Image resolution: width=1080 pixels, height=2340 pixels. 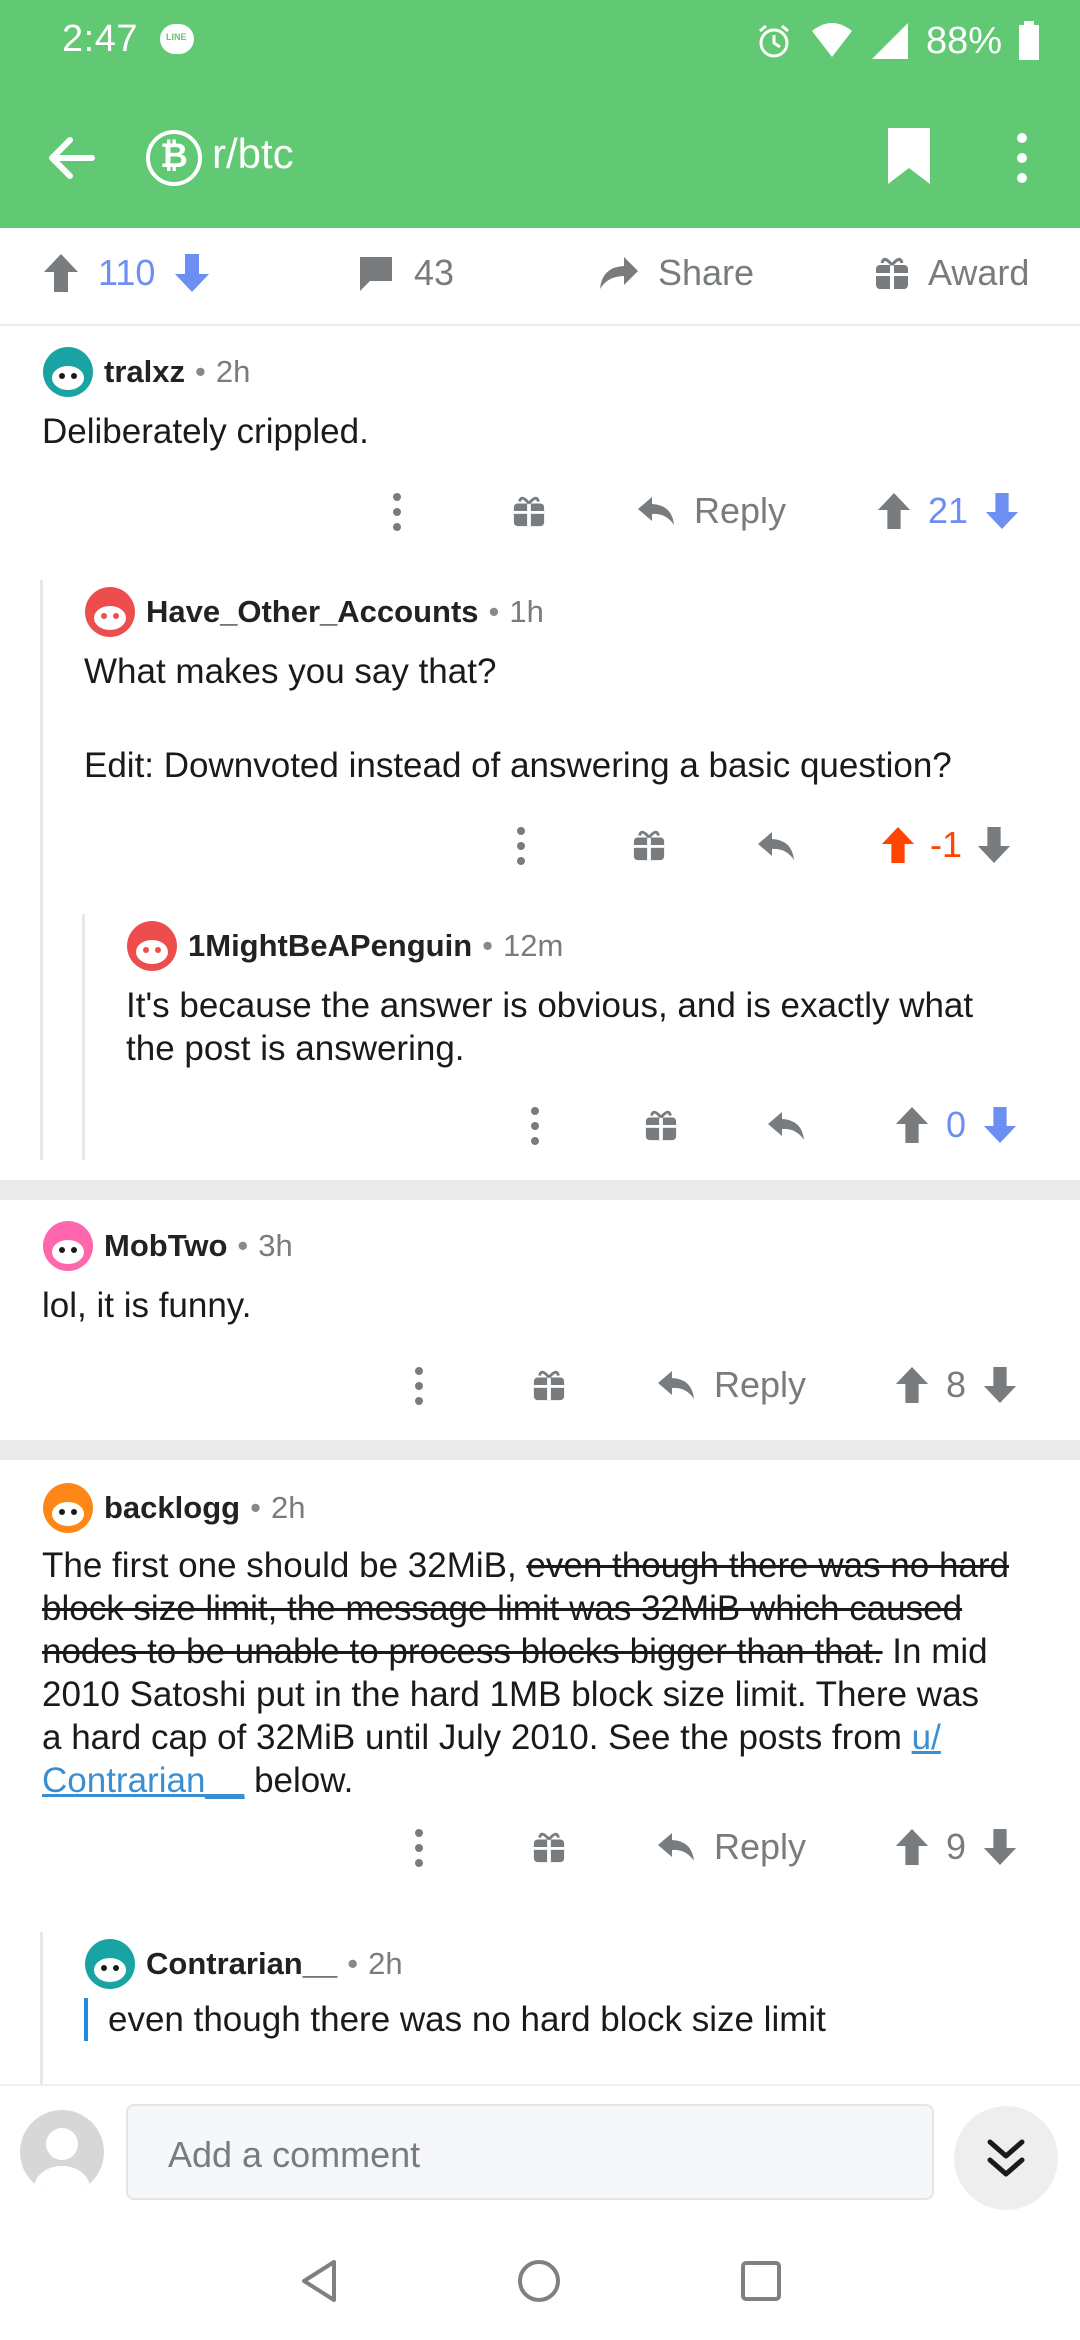 I want to click on comment-actions: 0, so click(x=785, y=1126).